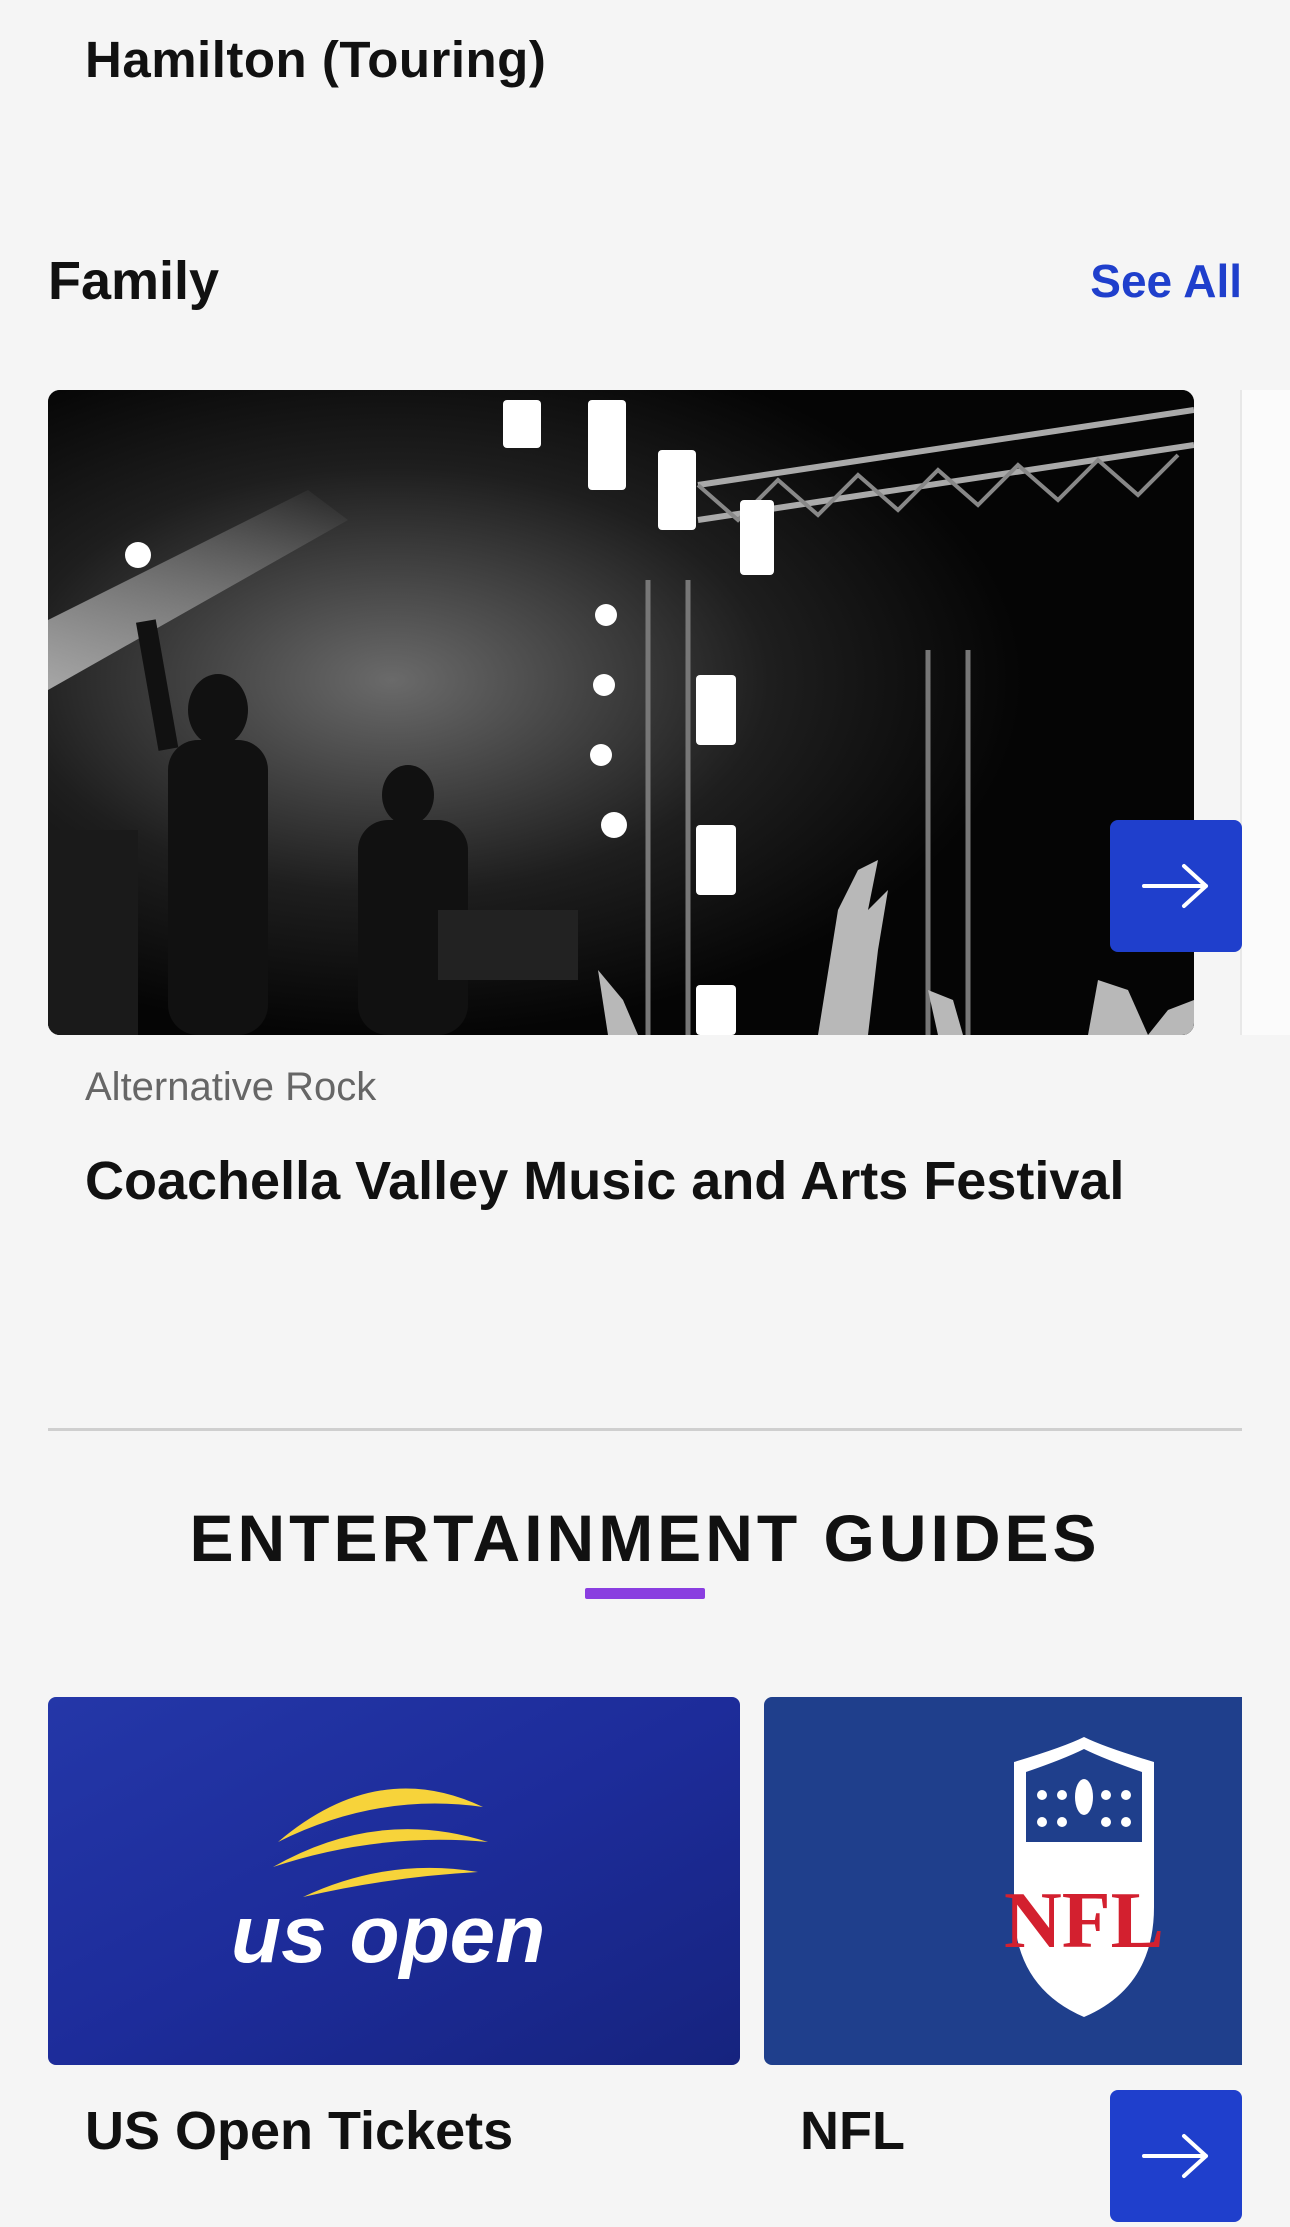 The width and height of the screenshot is (1290, 2227). What do you see at coordinates (1166, 281) in the screenshot?
I see `see-all-link: See All` at bounding box center [1166, 281].